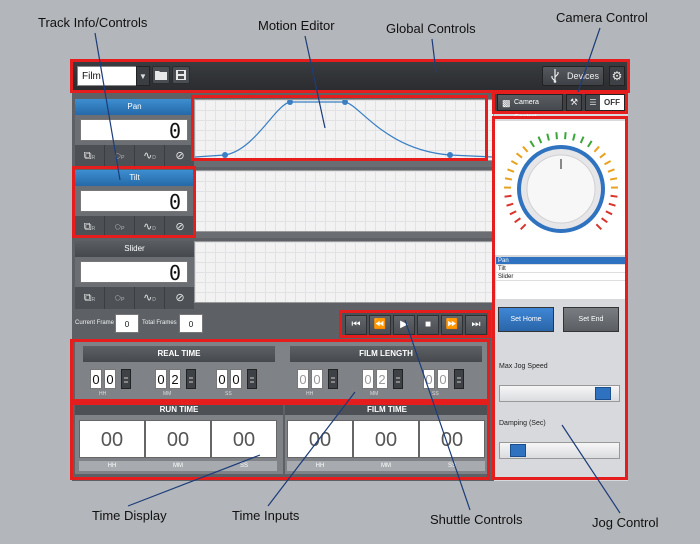  I want to click on highlight-jog-control, so click(560, 298).